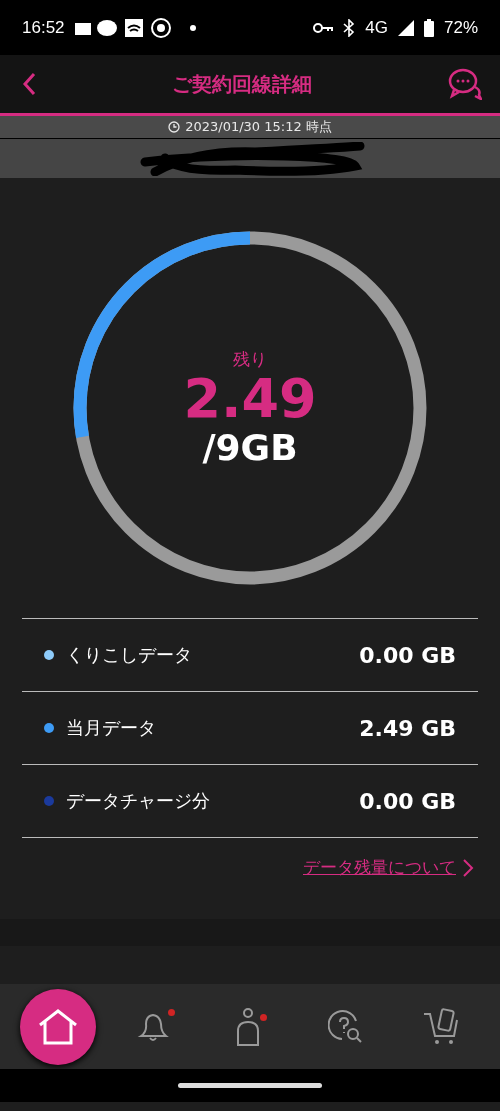 The width and height of the screenshot is (500, 1111). What do you see at coordinates (111, 728) in the screenshot?
I see `data-type-label: 当月データ` at bounding box center [111, 728].